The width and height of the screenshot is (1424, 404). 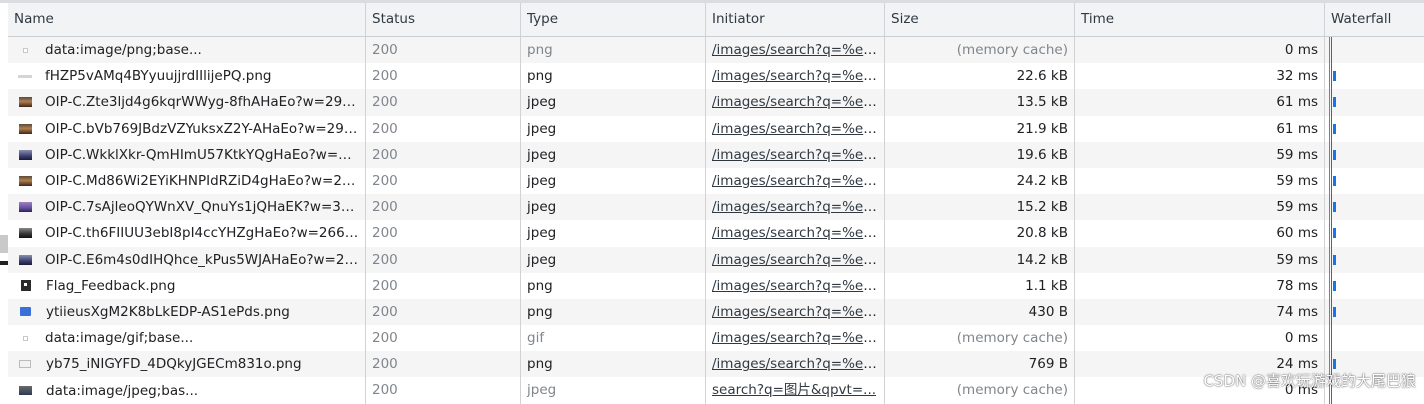 What do you see at coordinates (187, 312) in the screenshot?
I see `cell-name: ytiieusXgM2K8bLkEDP-AS1ePds.png` at bounding box center [187, 312].